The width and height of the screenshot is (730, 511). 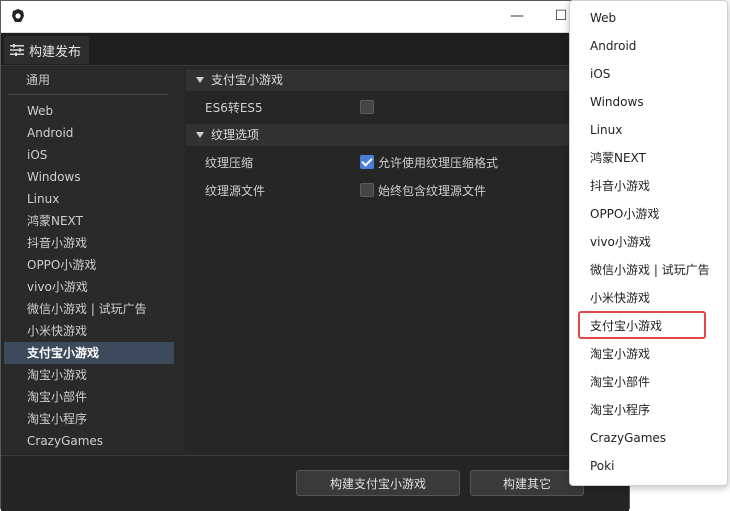 I want to click on sidebar-item: Linux, so click(x=89, y=199).